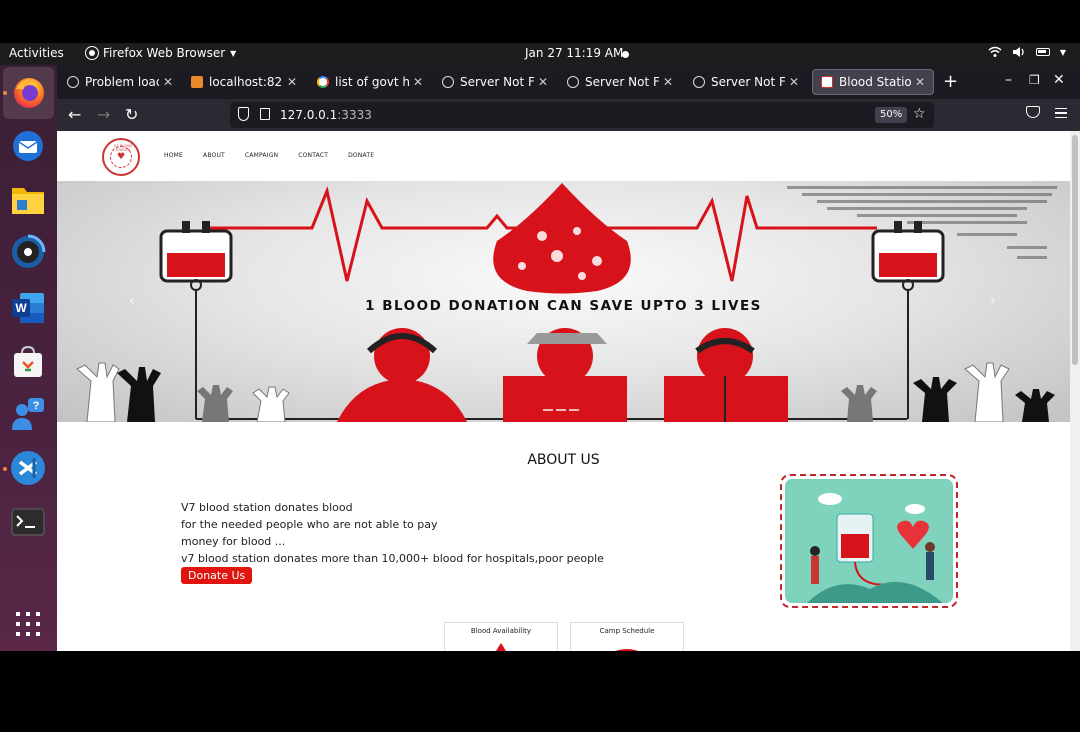 The height and width of the screenshot is (732, 1080). Describe the element at coordinates (217, 575) in the screenshot. I see `donate-us-button: Donate Us` at that location.